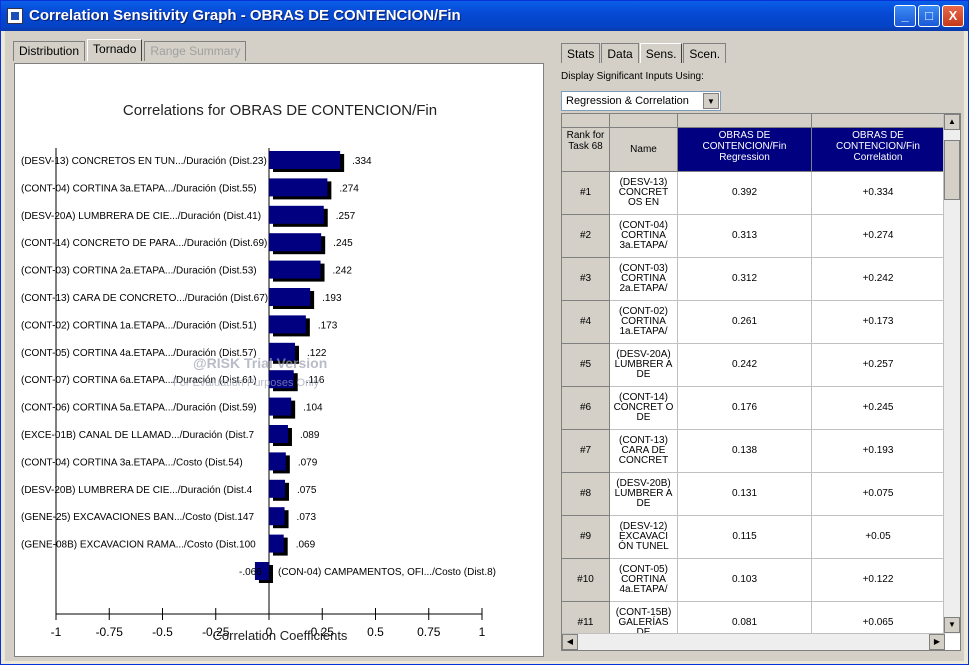  Describe the element at coordinates (586, 322) in the screenshot. I see `rank-cell: #4` at that location.